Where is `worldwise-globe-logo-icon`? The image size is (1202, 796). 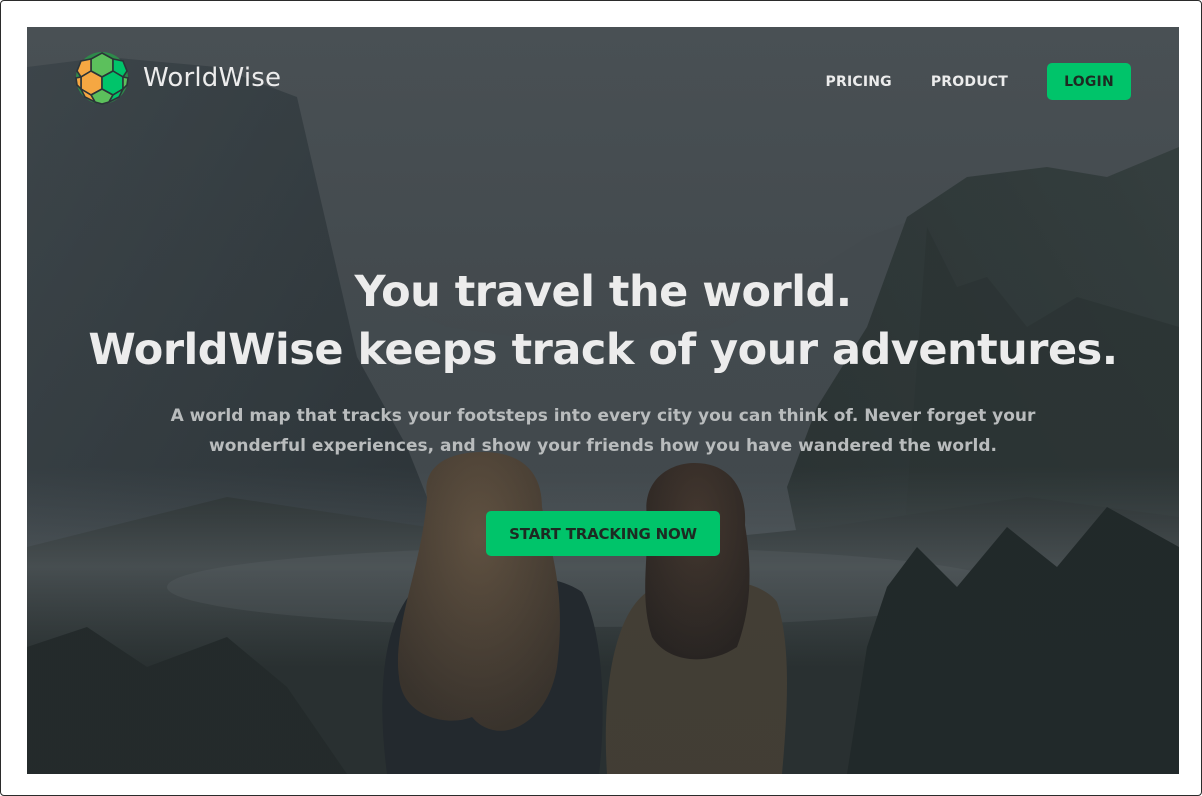 worldwise-globe-logo-icon is located at coordinates (102, 78).